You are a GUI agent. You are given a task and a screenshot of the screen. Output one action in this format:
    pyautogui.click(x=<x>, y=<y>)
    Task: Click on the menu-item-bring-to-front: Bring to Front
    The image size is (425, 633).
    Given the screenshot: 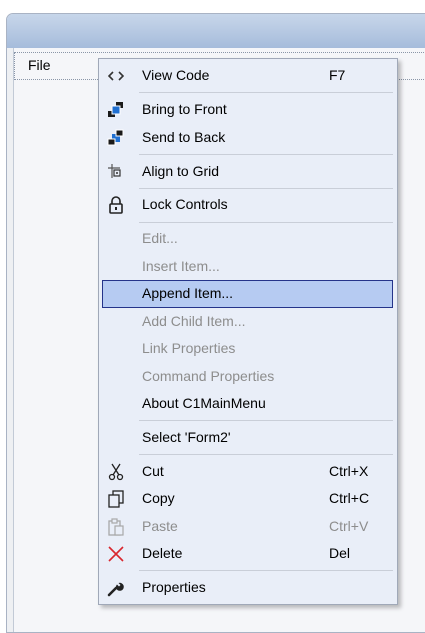 What is the action you would take?
    pyautogui.click(x=248, y=109)
    